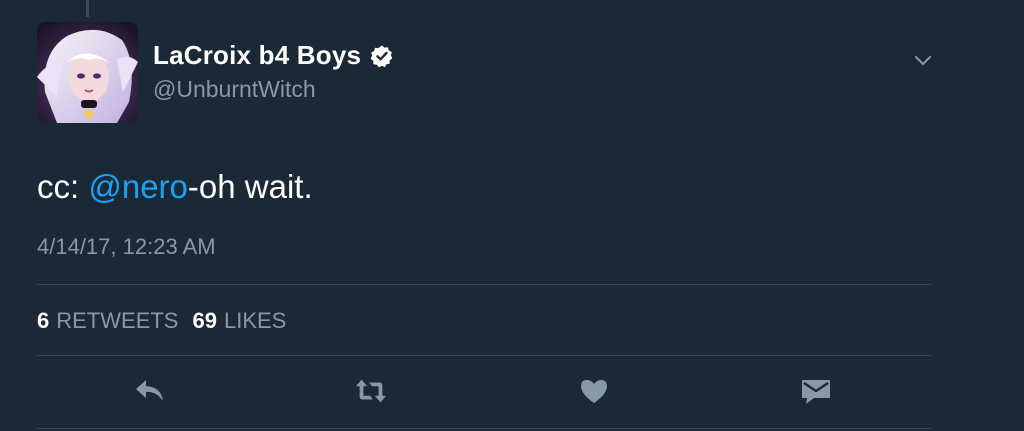 The width and height of the screenshot is (1024, 431). I want to click on avatar-illustration-icon, so click(87, 72).